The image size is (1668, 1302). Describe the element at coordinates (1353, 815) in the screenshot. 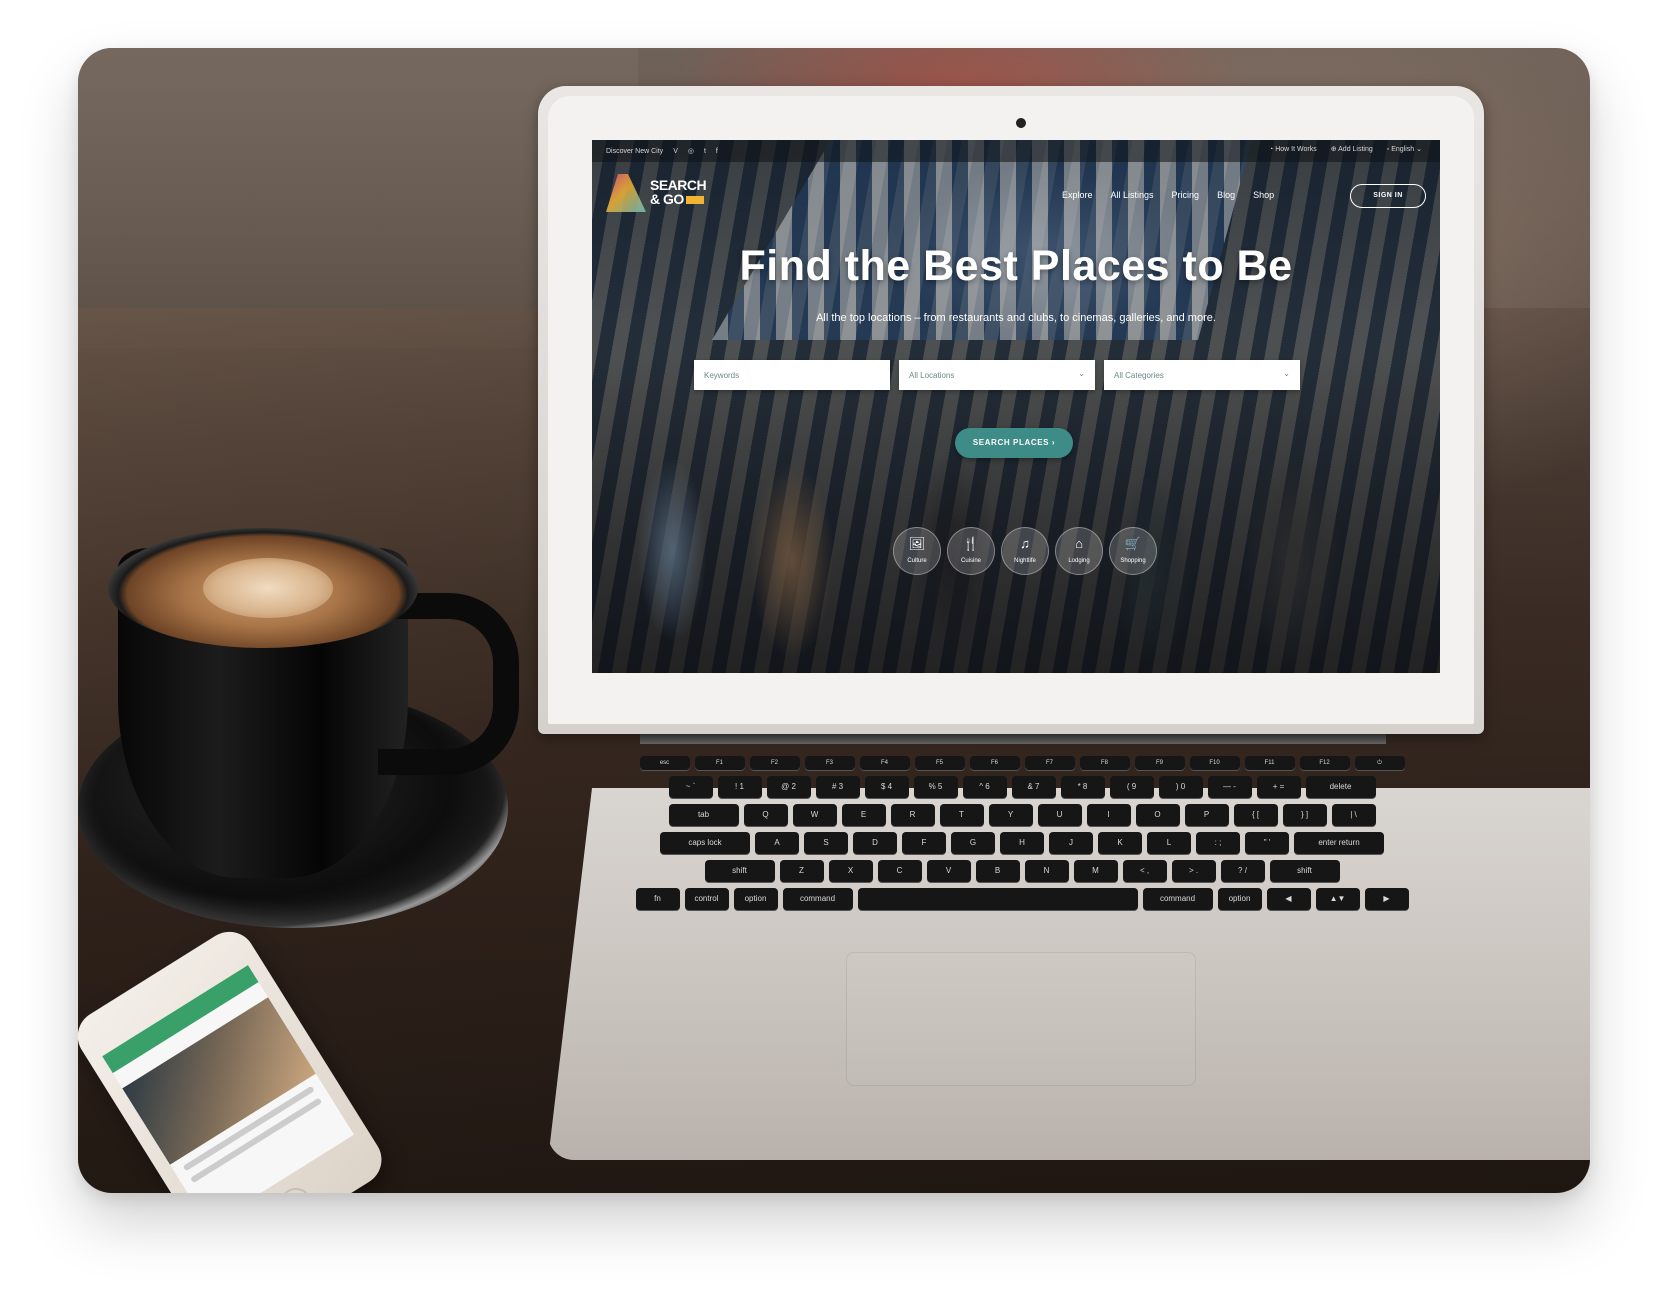

I see `key: | \` at that location.